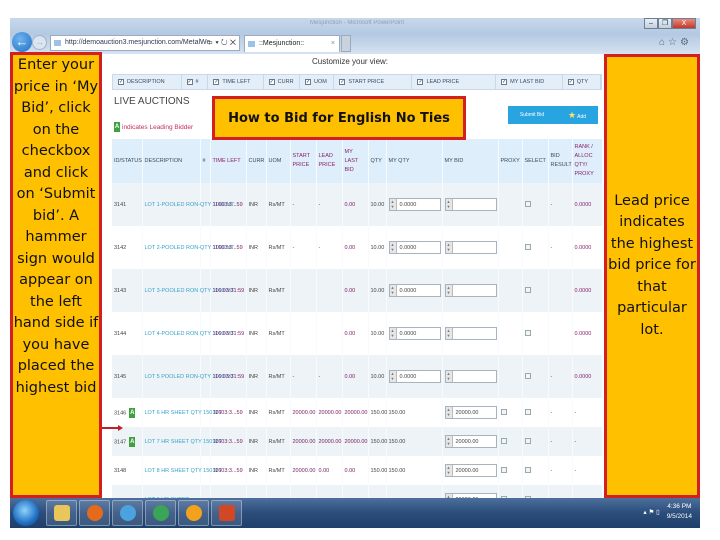 The image size is (720, 540). What do you see at coordinates (127, 513) in the screenshot?
I see `taskbar-app-internet-explorer` at bounding box center [127, 513].